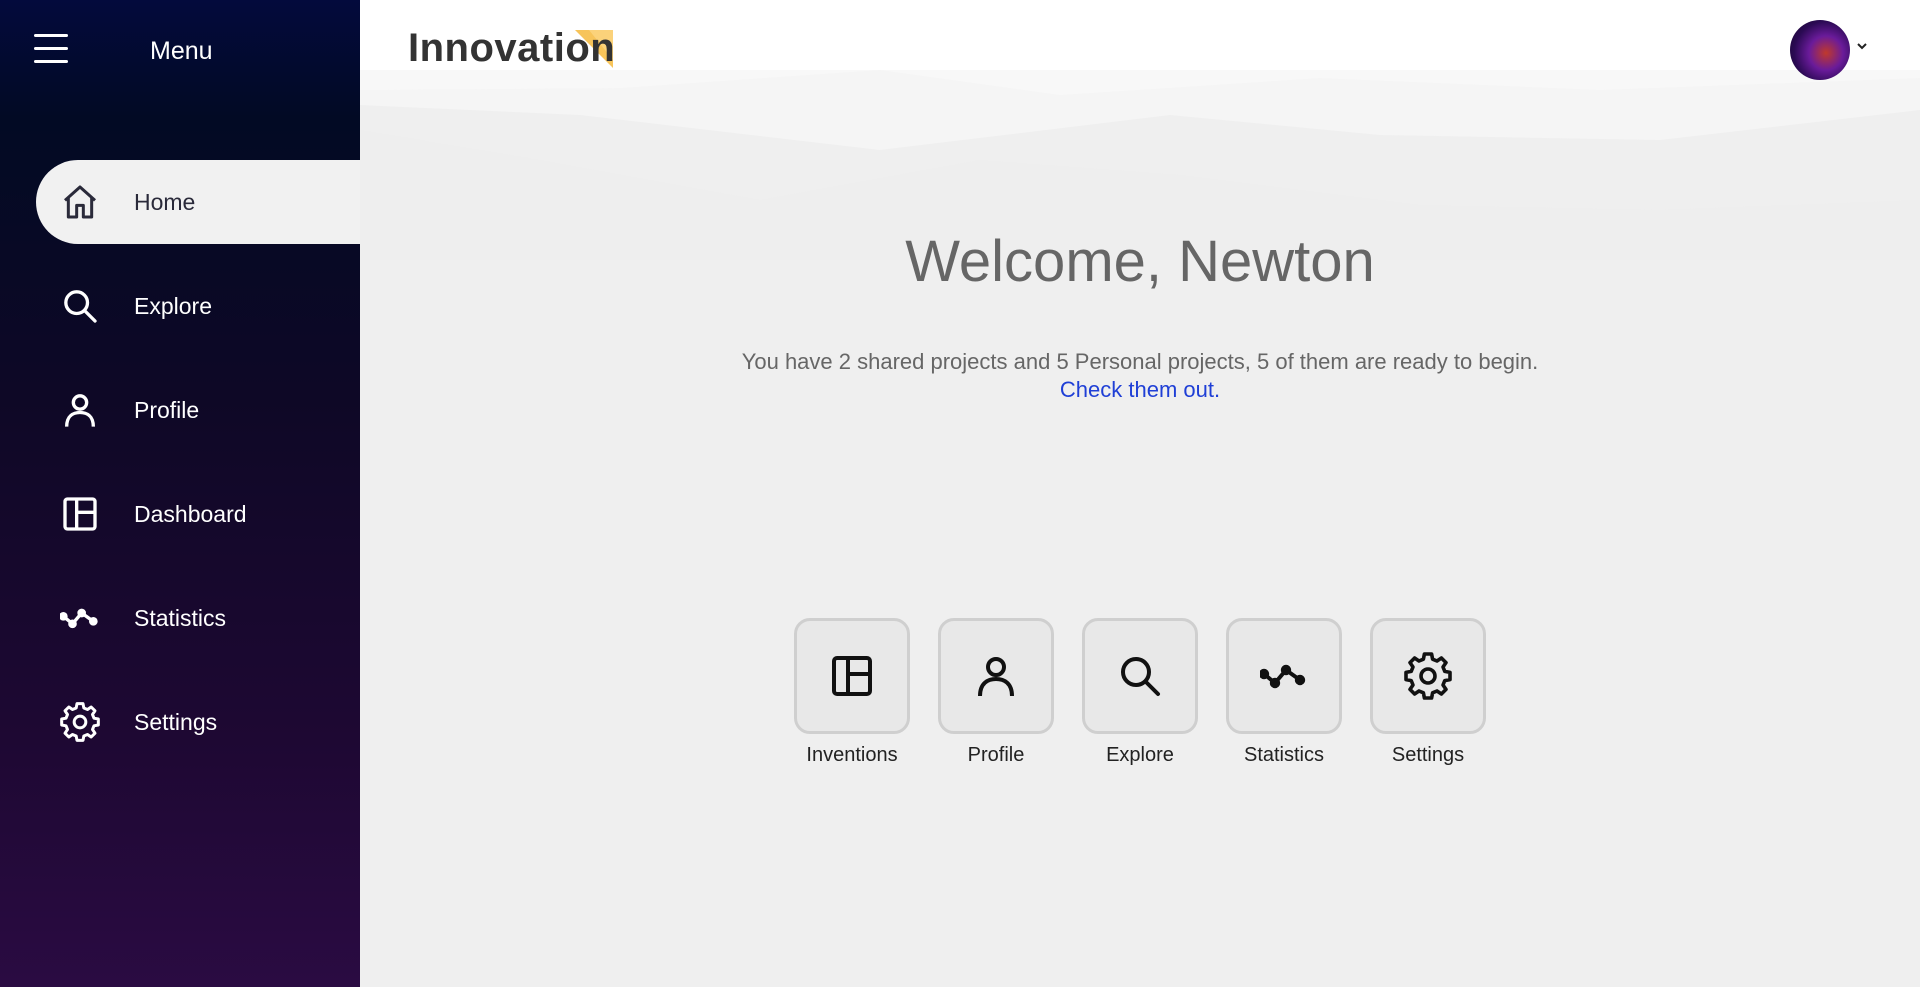  What do you see at coordinates (1140, 45) in the screenshot?
I see `top-bar: Innovation` at bounding box center [1140, 45].